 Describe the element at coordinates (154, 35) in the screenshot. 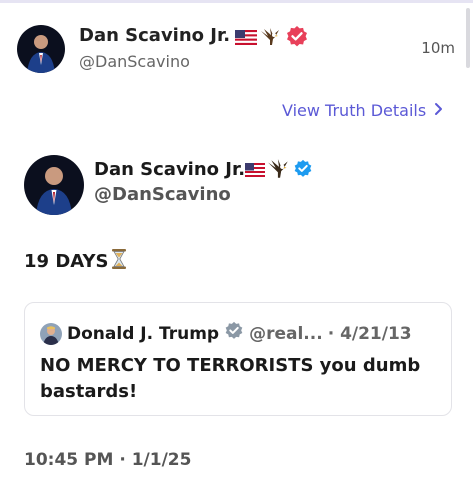

I see `author-name: Dan Scavino Jr.` at that location.